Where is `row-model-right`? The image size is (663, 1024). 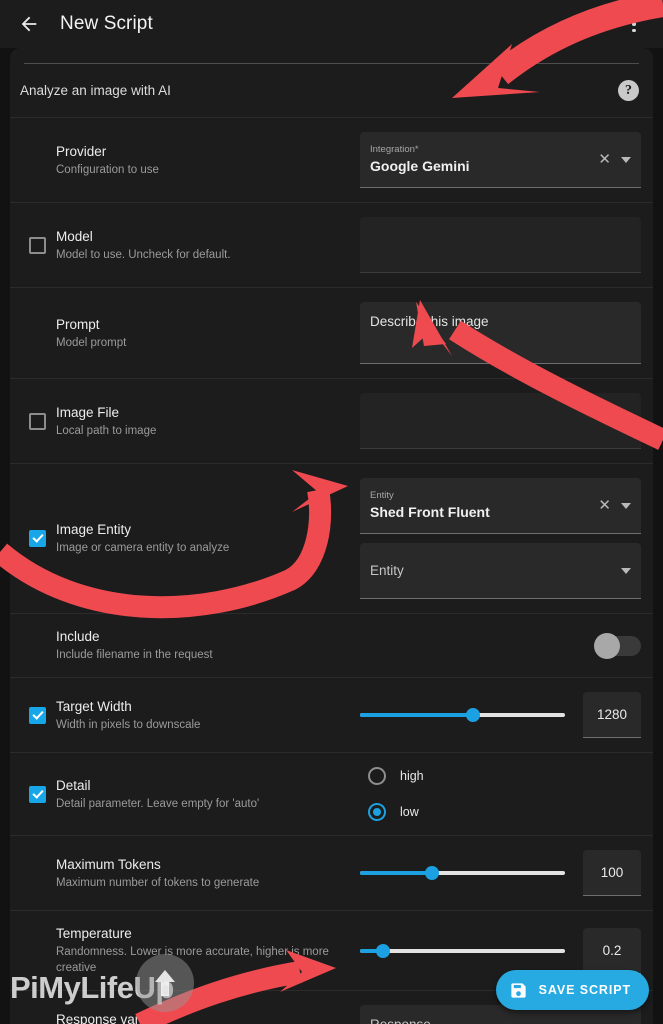
row-model-right is located at coordinates (500, 245).